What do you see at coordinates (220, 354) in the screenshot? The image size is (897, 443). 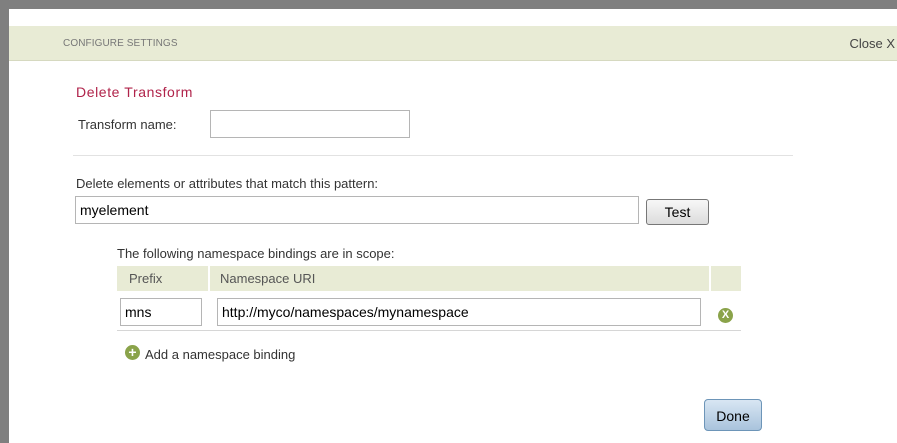 I see `add-namespace-binding-link: Add a namespace binding` at bounding box center [220, 354].